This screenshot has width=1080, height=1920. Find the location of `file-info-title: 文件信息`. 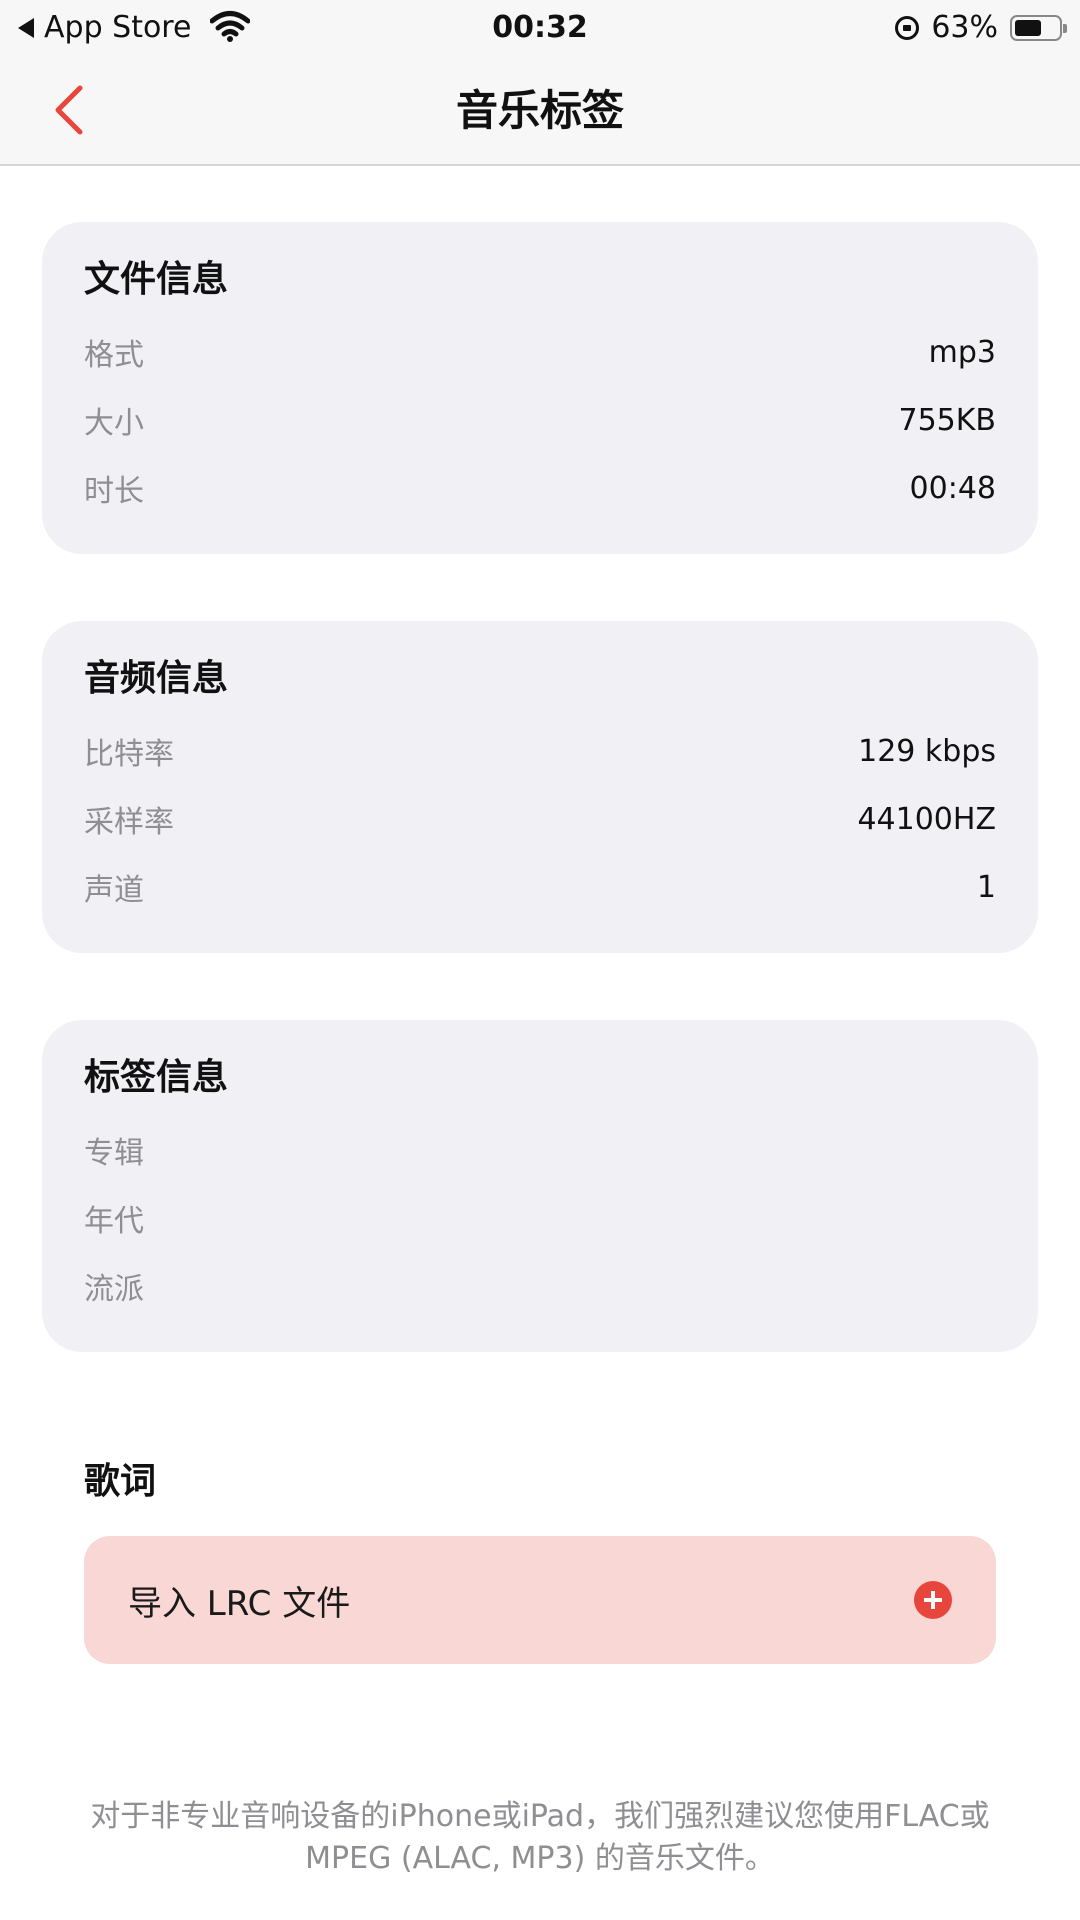

file-info-title: 文件信息 is located at coordinates (156, 279).